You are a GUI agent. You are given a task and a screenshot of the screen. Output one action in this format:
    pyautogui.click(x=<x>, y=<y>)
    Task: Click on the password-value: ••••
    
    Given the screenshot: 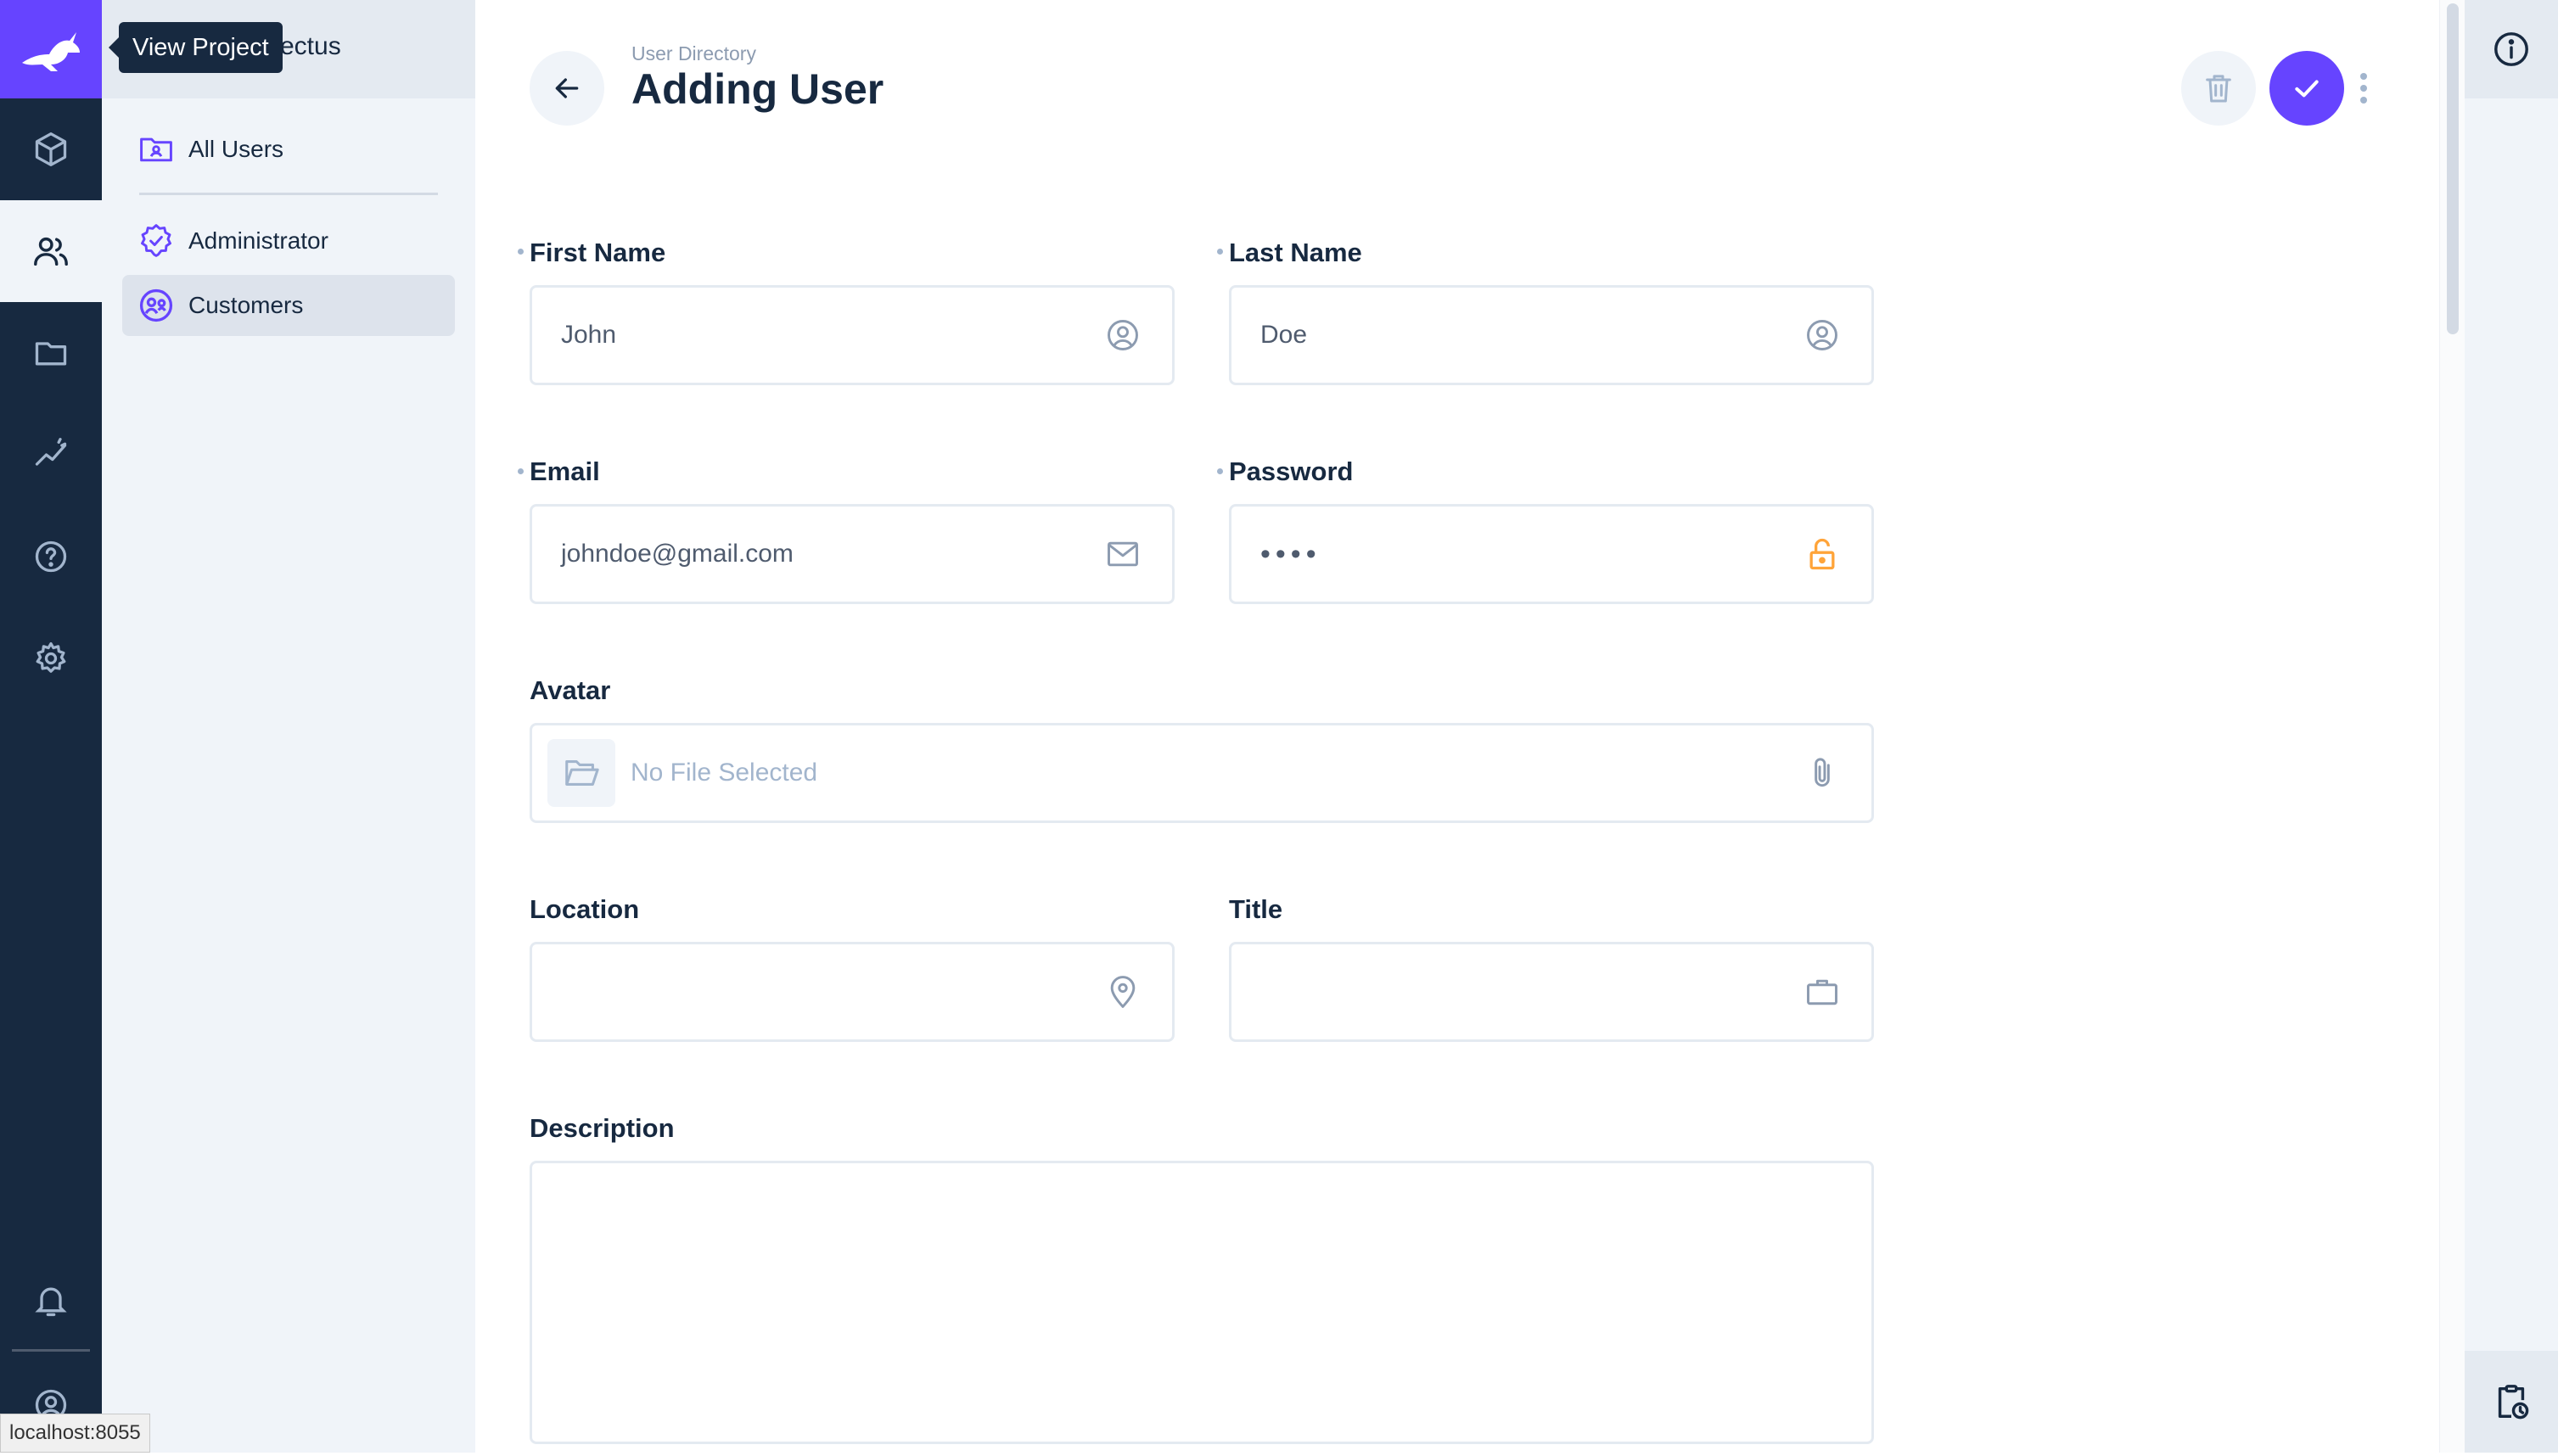 What is the action you would take?
    pyautogui.click(x=1290, y=554)
    